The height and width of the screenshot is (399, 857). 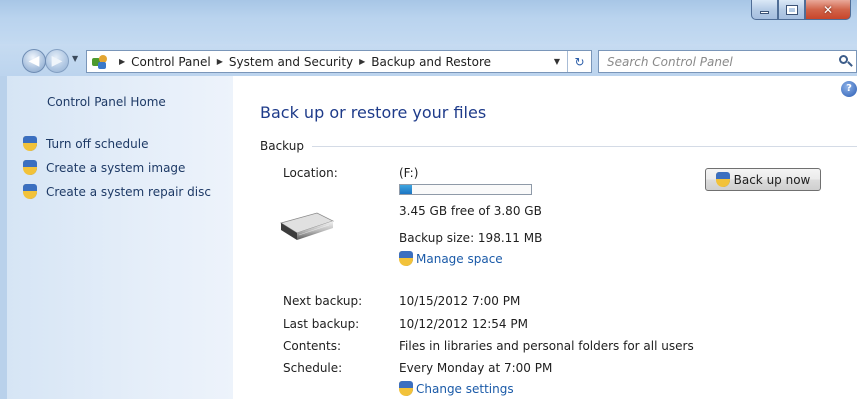 I want to click on maximize-icon, so click(x=791, y=9).